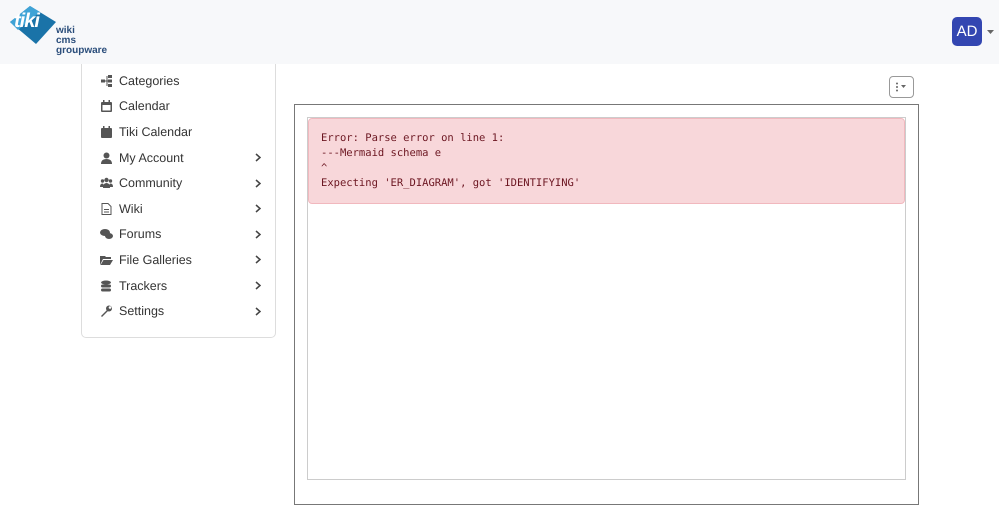  I want to click on wrench-icon, so click(106, 311).